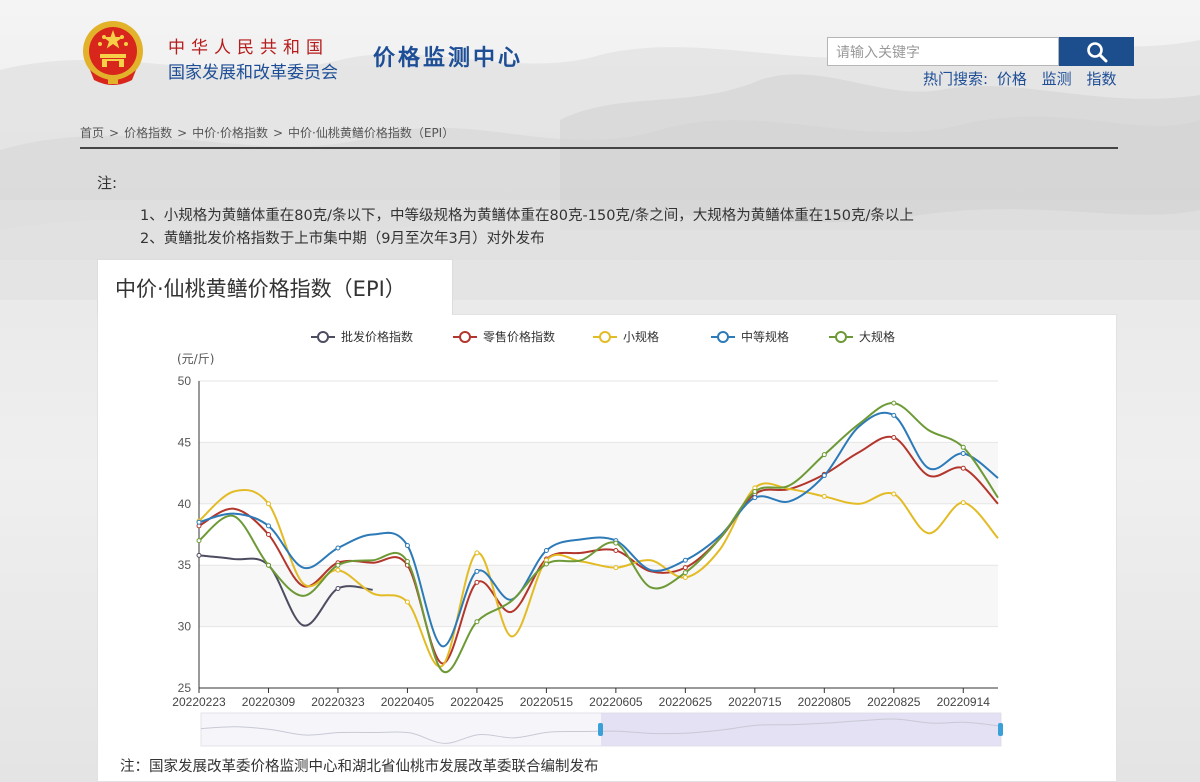 This screenshot has height=782, width=1200. Describe the element at coordinates (195, 359) in the screenshot. I see `y-axis-label: (元/斤)` at that location.